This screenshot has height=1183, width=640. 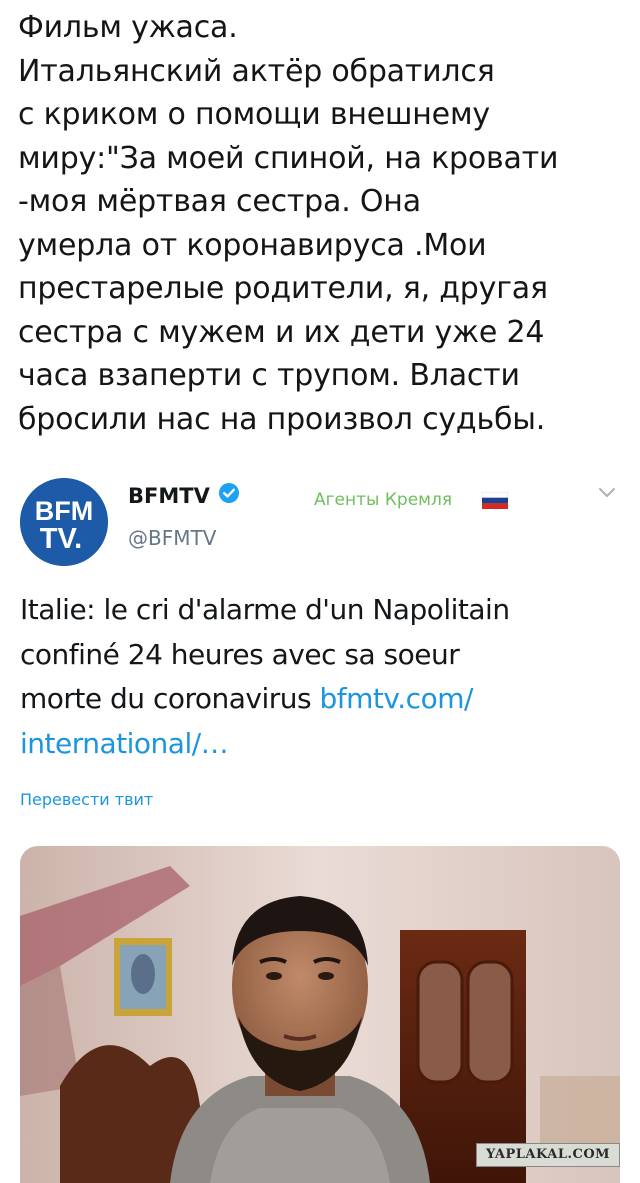 What do you see at coordinates (169, 496) in the screenshot?
I see `author-name: BFMTV` at bounding box center [169, 496].